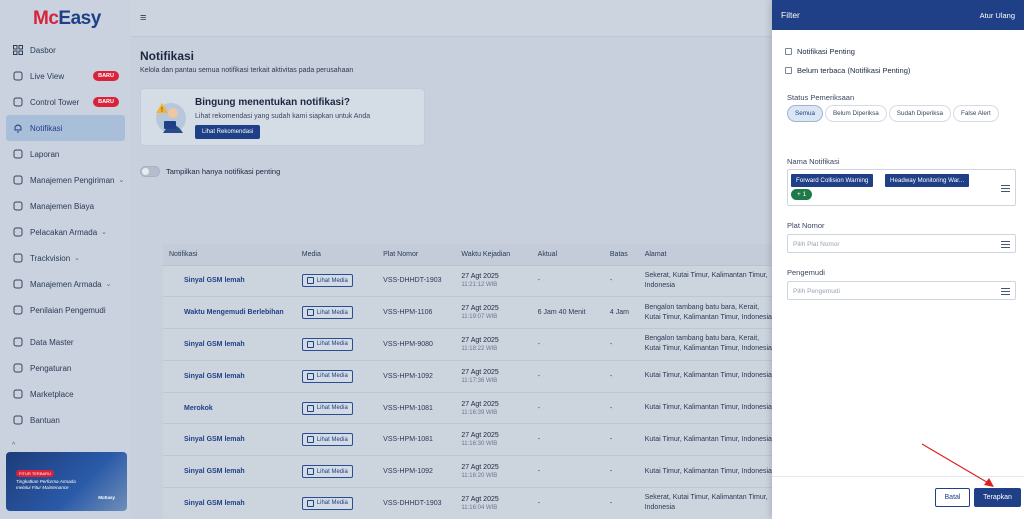 The width and height of the screenshot is (1024, 519). I want to click on address-line: Kutai Timur, Kalimantan Timur, Indonesia, so click(708, 376).